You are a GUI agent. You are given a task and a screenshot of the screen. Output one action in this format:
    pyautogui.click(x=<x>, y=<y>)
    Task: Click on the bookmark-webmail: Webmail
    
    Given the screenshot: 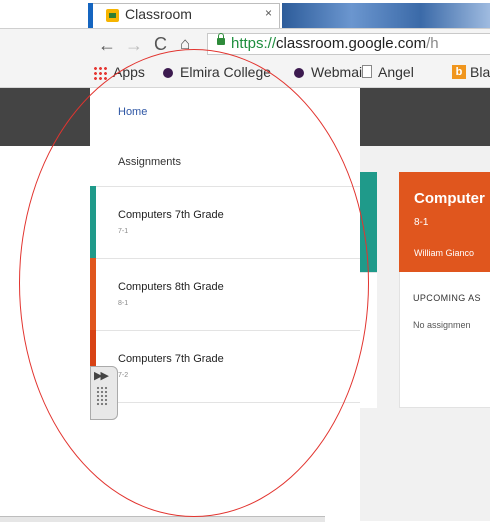 What is the action you would take?
    pyautogui.click(x=338, y=72)
    